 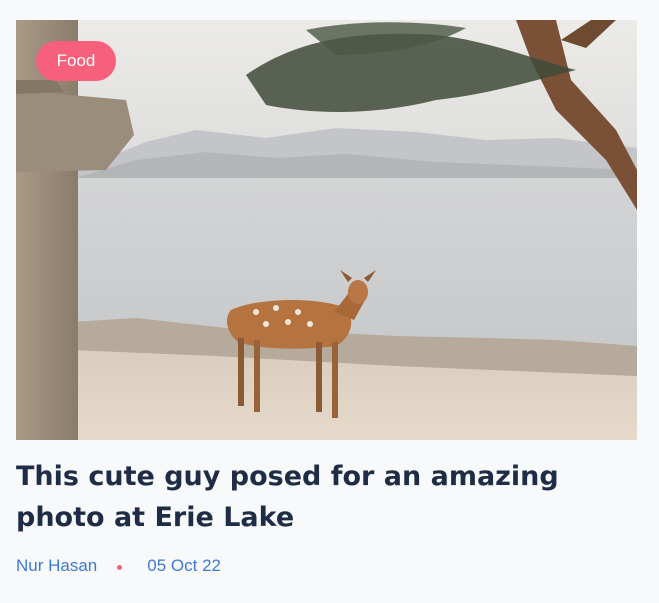 What do you see at coordinates (184, 565) in the screenshot?
I see `post-date: 05 Oct 22` at bounding box center [184, 565].